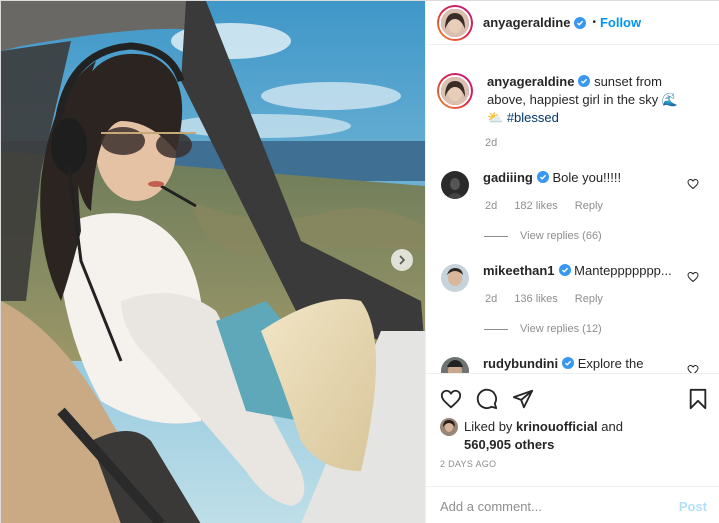 This screenshot has height=523, width=719. I want to click on caption-time: 2d, so click(491, 143).